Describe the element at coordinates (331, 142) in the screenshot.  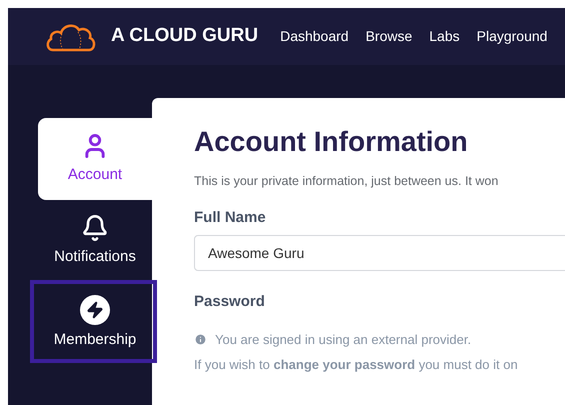
I see `page-title: Account Information` at that location.